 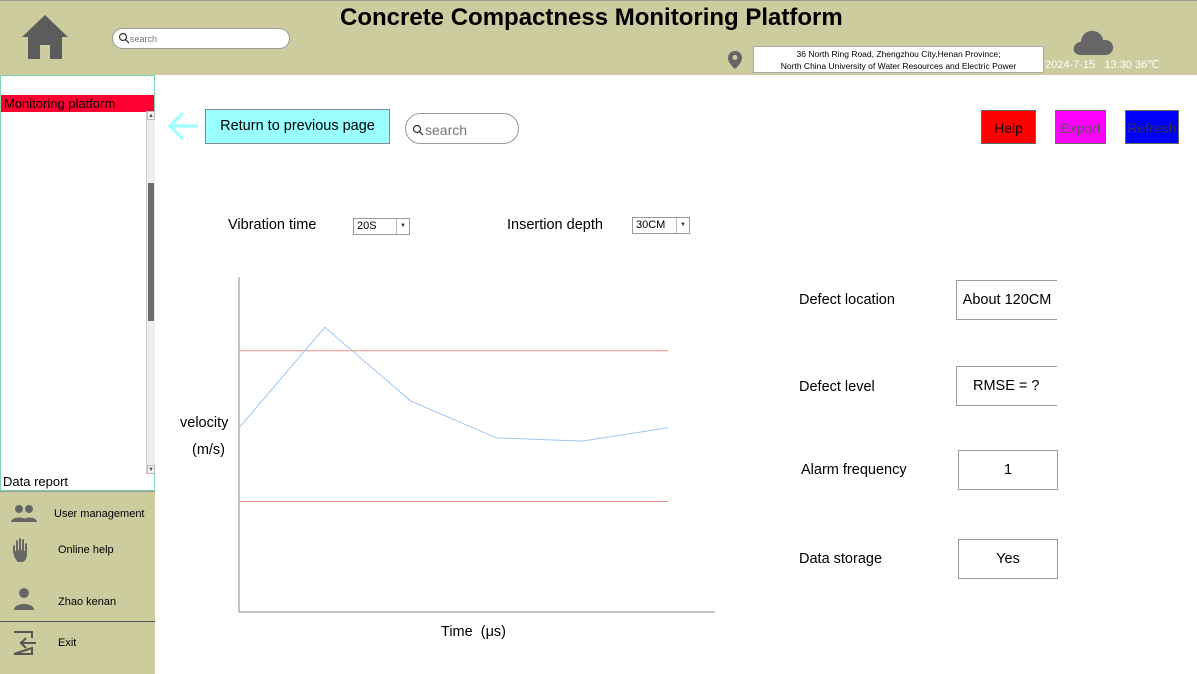 What do you see at coordinates (45, 37) in the screenshot?
I see `home-icon` at bounding box center [45, 37].